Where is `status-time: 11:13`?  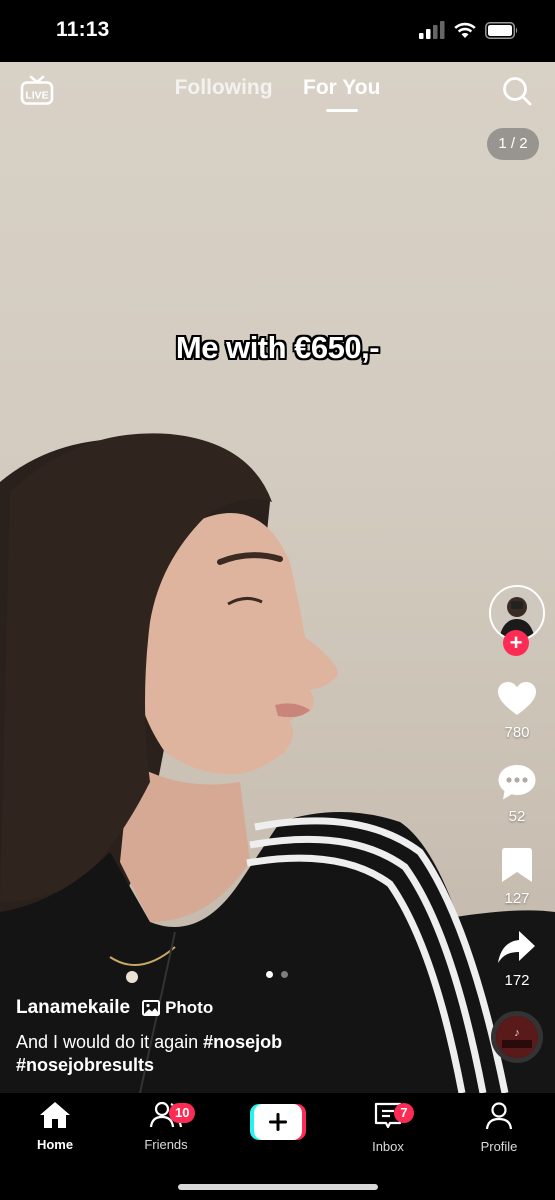
status-time: 11:13 is located at coordinates (83, 29).